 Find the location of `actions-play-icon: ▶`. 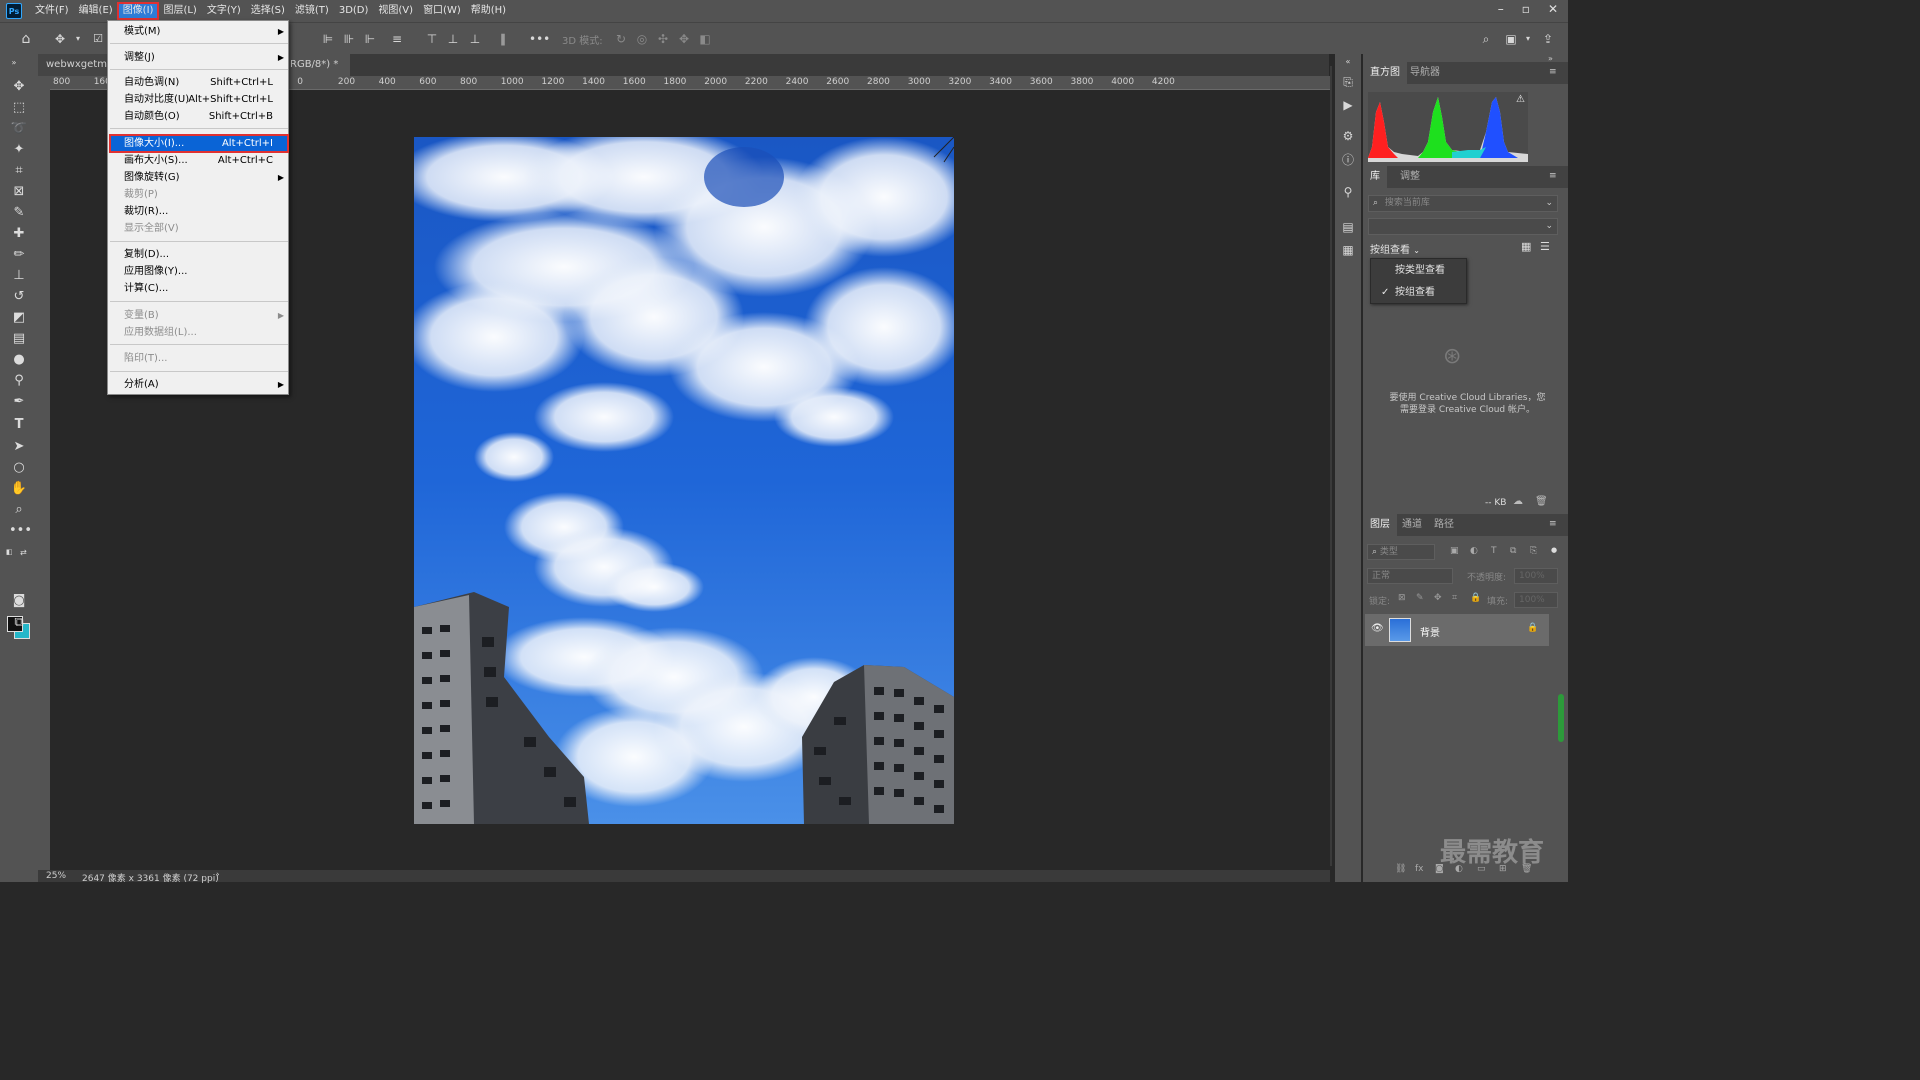

actions-play-icon: ▶ is located at coordinates (1348, 105).